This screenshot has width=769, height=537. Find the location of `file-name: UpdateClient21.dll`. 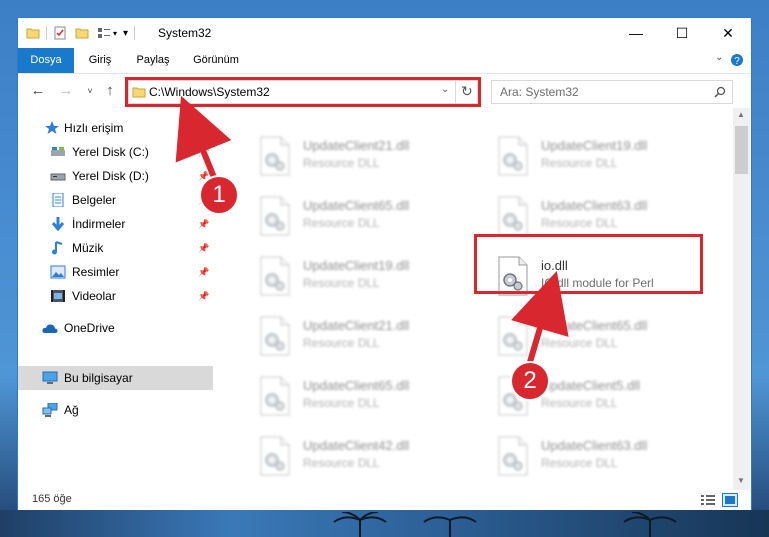

file-name: UpdateClient21.dll is located at coordinates (356, 325).